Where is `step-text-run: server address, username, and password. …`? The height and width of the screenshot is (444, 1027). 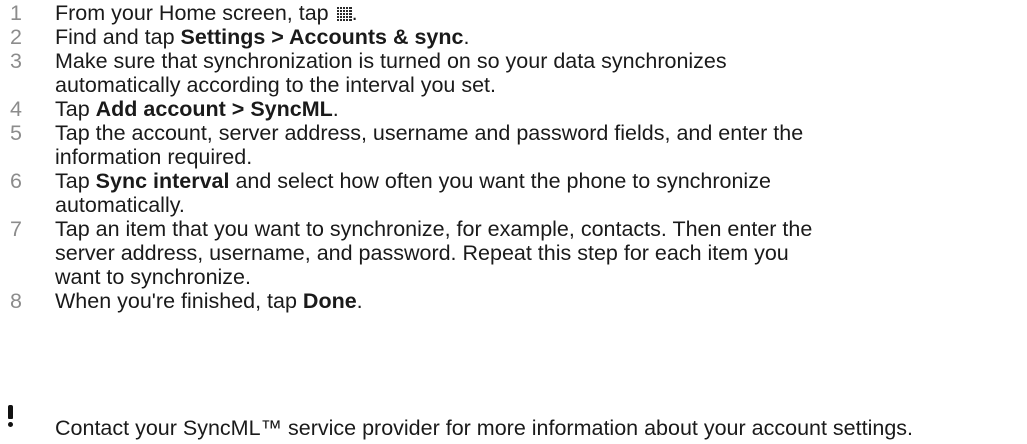
step-text-run: server address, username, and password. … is located at coordinates (422, 253).